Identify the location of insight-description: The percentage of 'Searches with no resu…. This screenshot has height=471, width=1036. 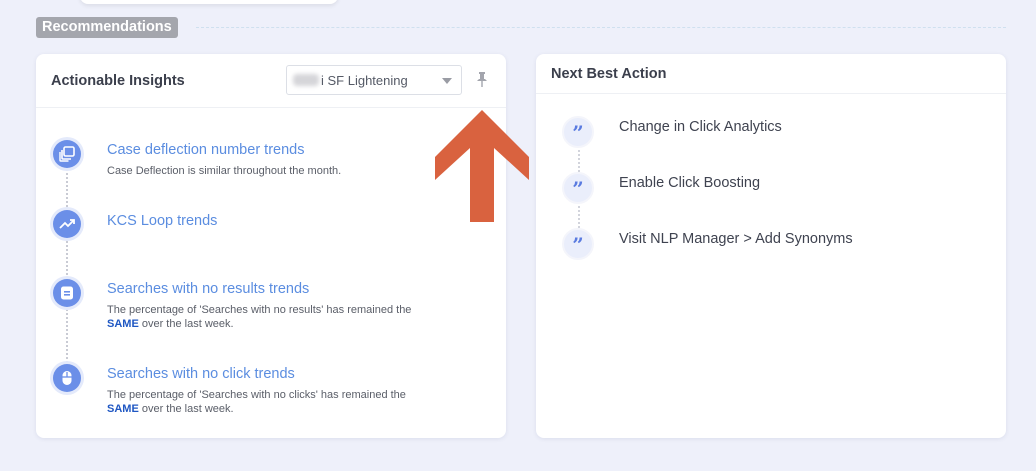
(259, 317).